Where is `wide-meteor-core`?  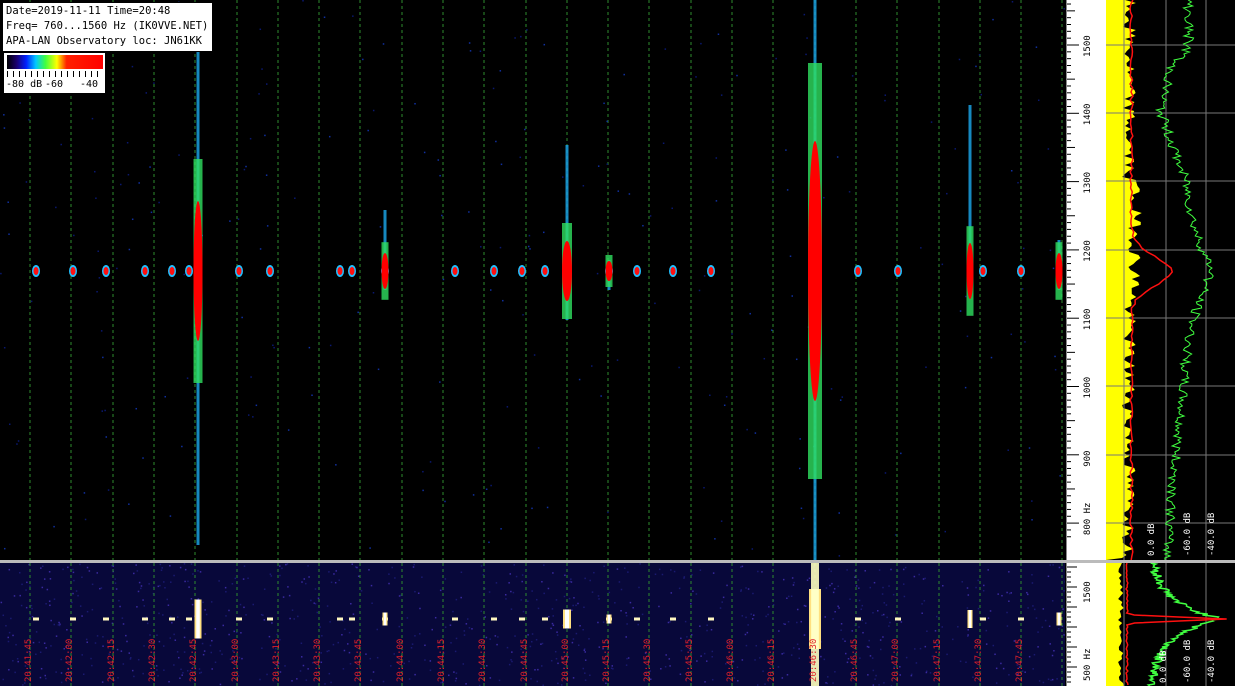
wide-meteor-core is located at coordinates (1059, 619).